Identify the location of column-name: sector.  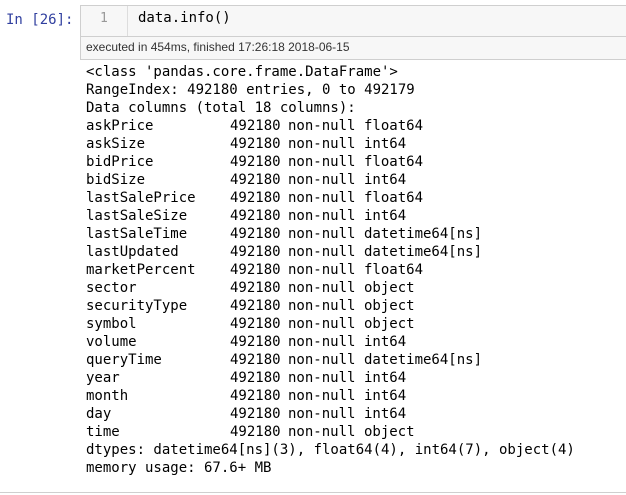
(111, 288).